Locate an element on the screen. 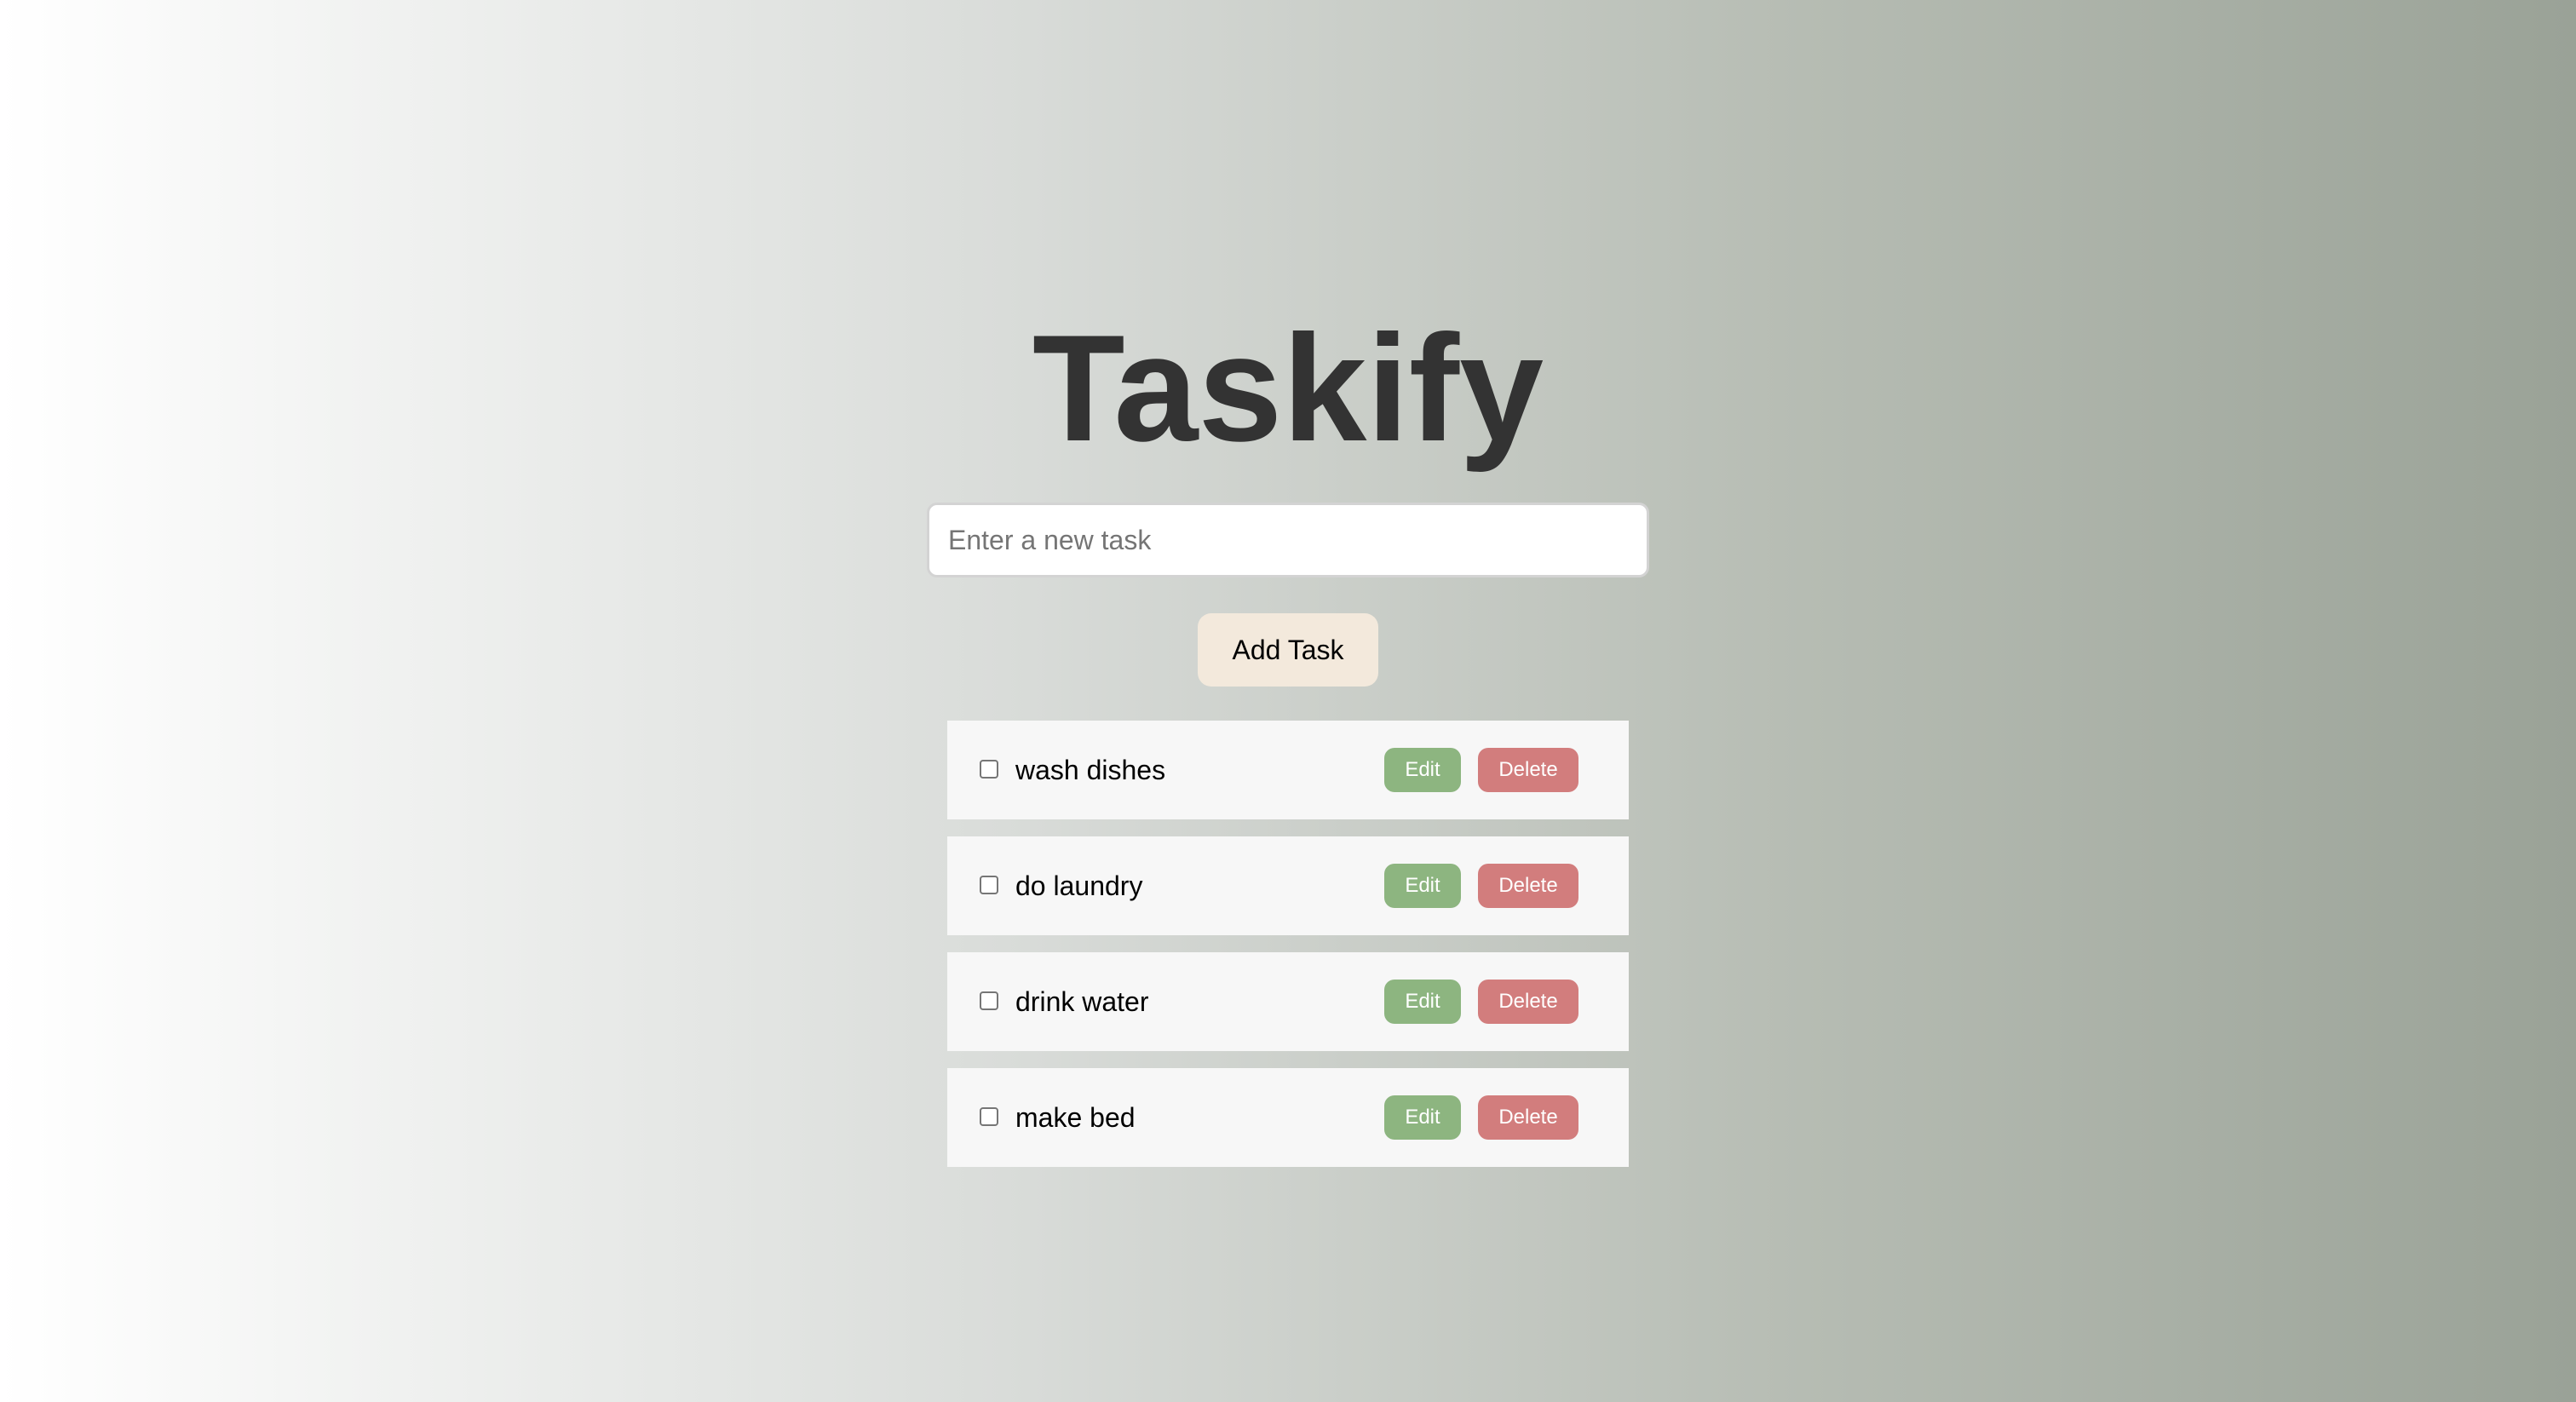 The image size is (2576, 1402). task-item: do laundry Edit Delete is located at coordinates (1288, 885).